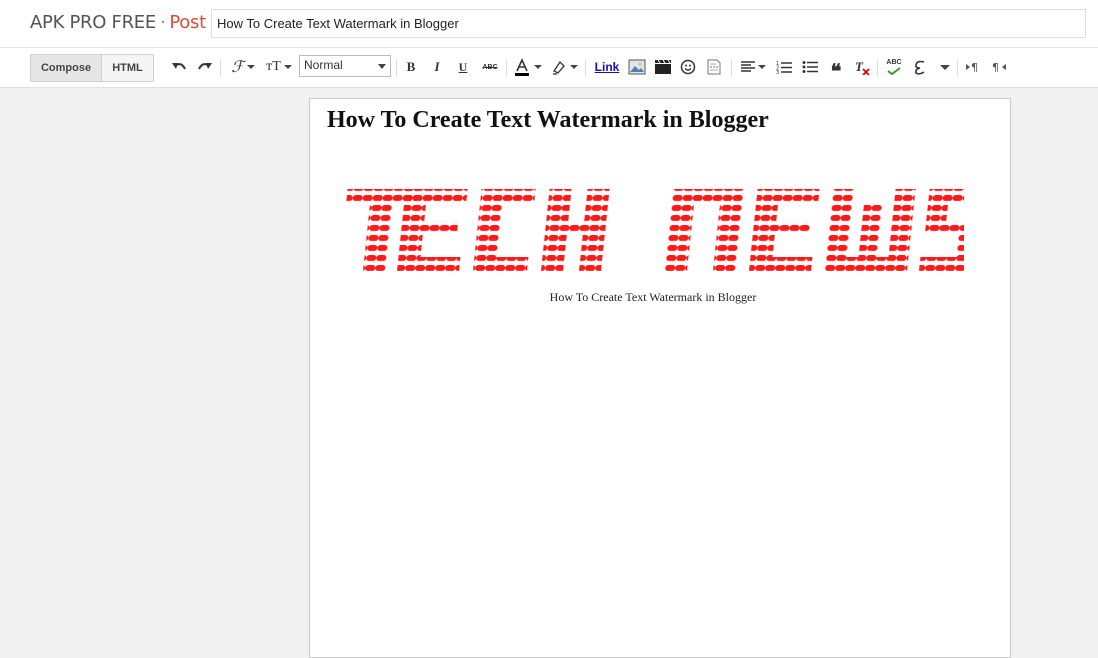  Describe the element at coordinates (810, 67) in the screenshot. I see `bulleted-list-icon` at that location.